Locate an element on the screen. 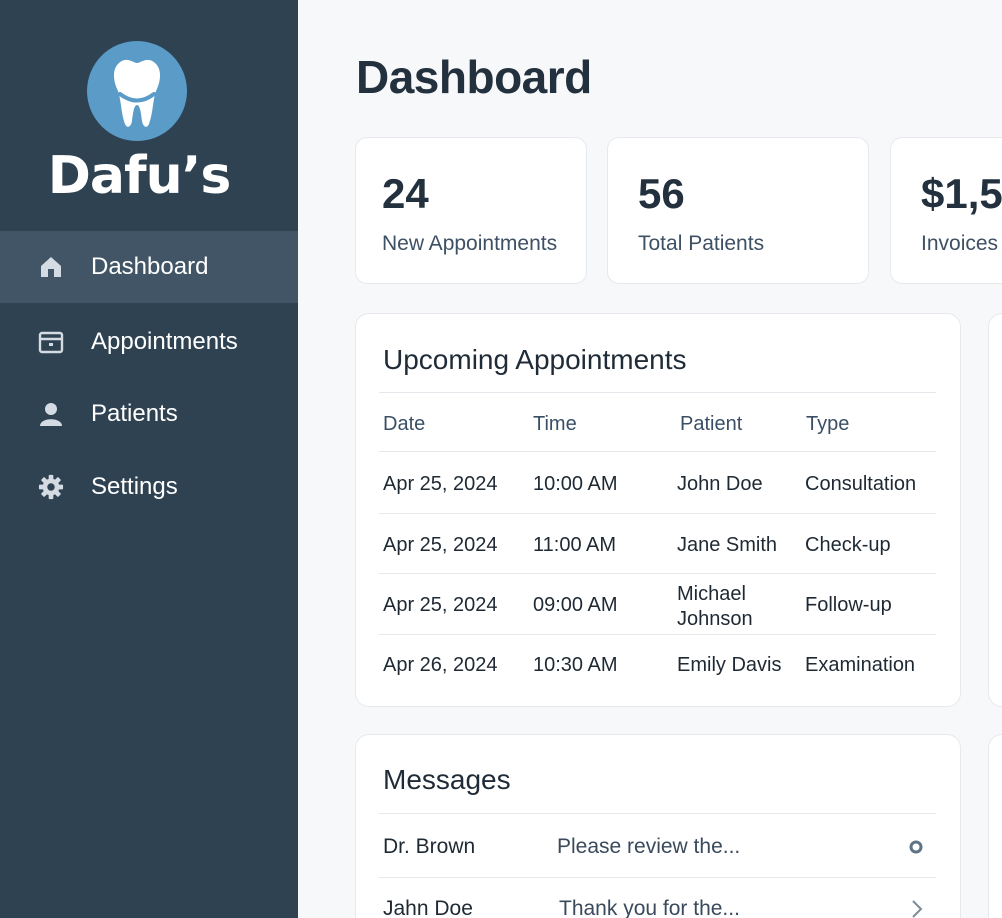  message-sender: Dr. Brown is located at coordinates (429, 846).